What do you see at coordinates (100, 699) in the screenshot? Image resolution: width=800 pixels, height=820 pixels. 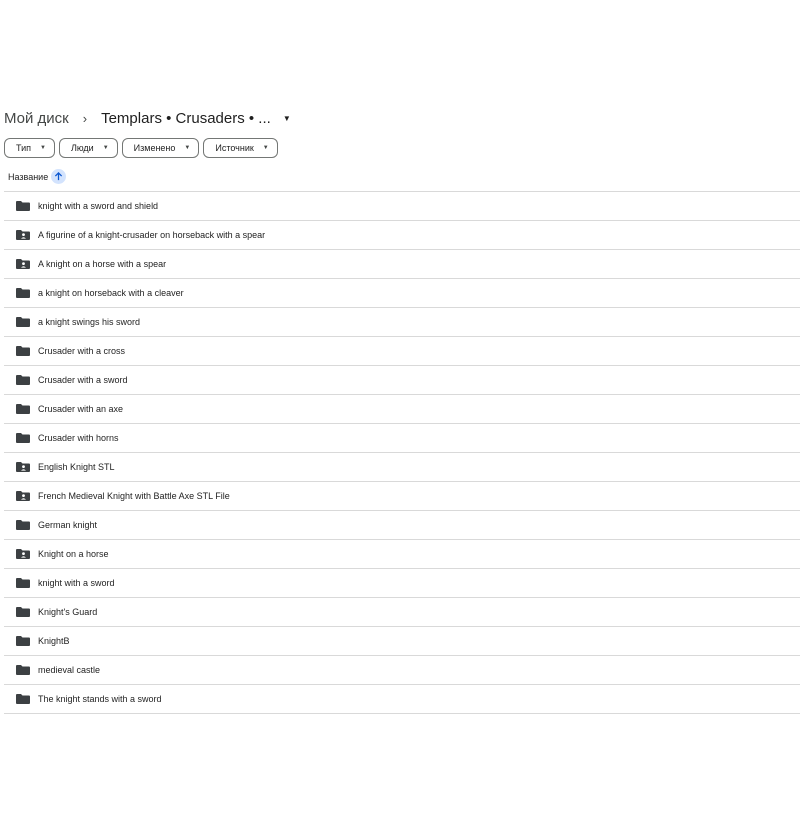 I see `file-name: The knight stands with a sword` at bounding box center [100, 699].